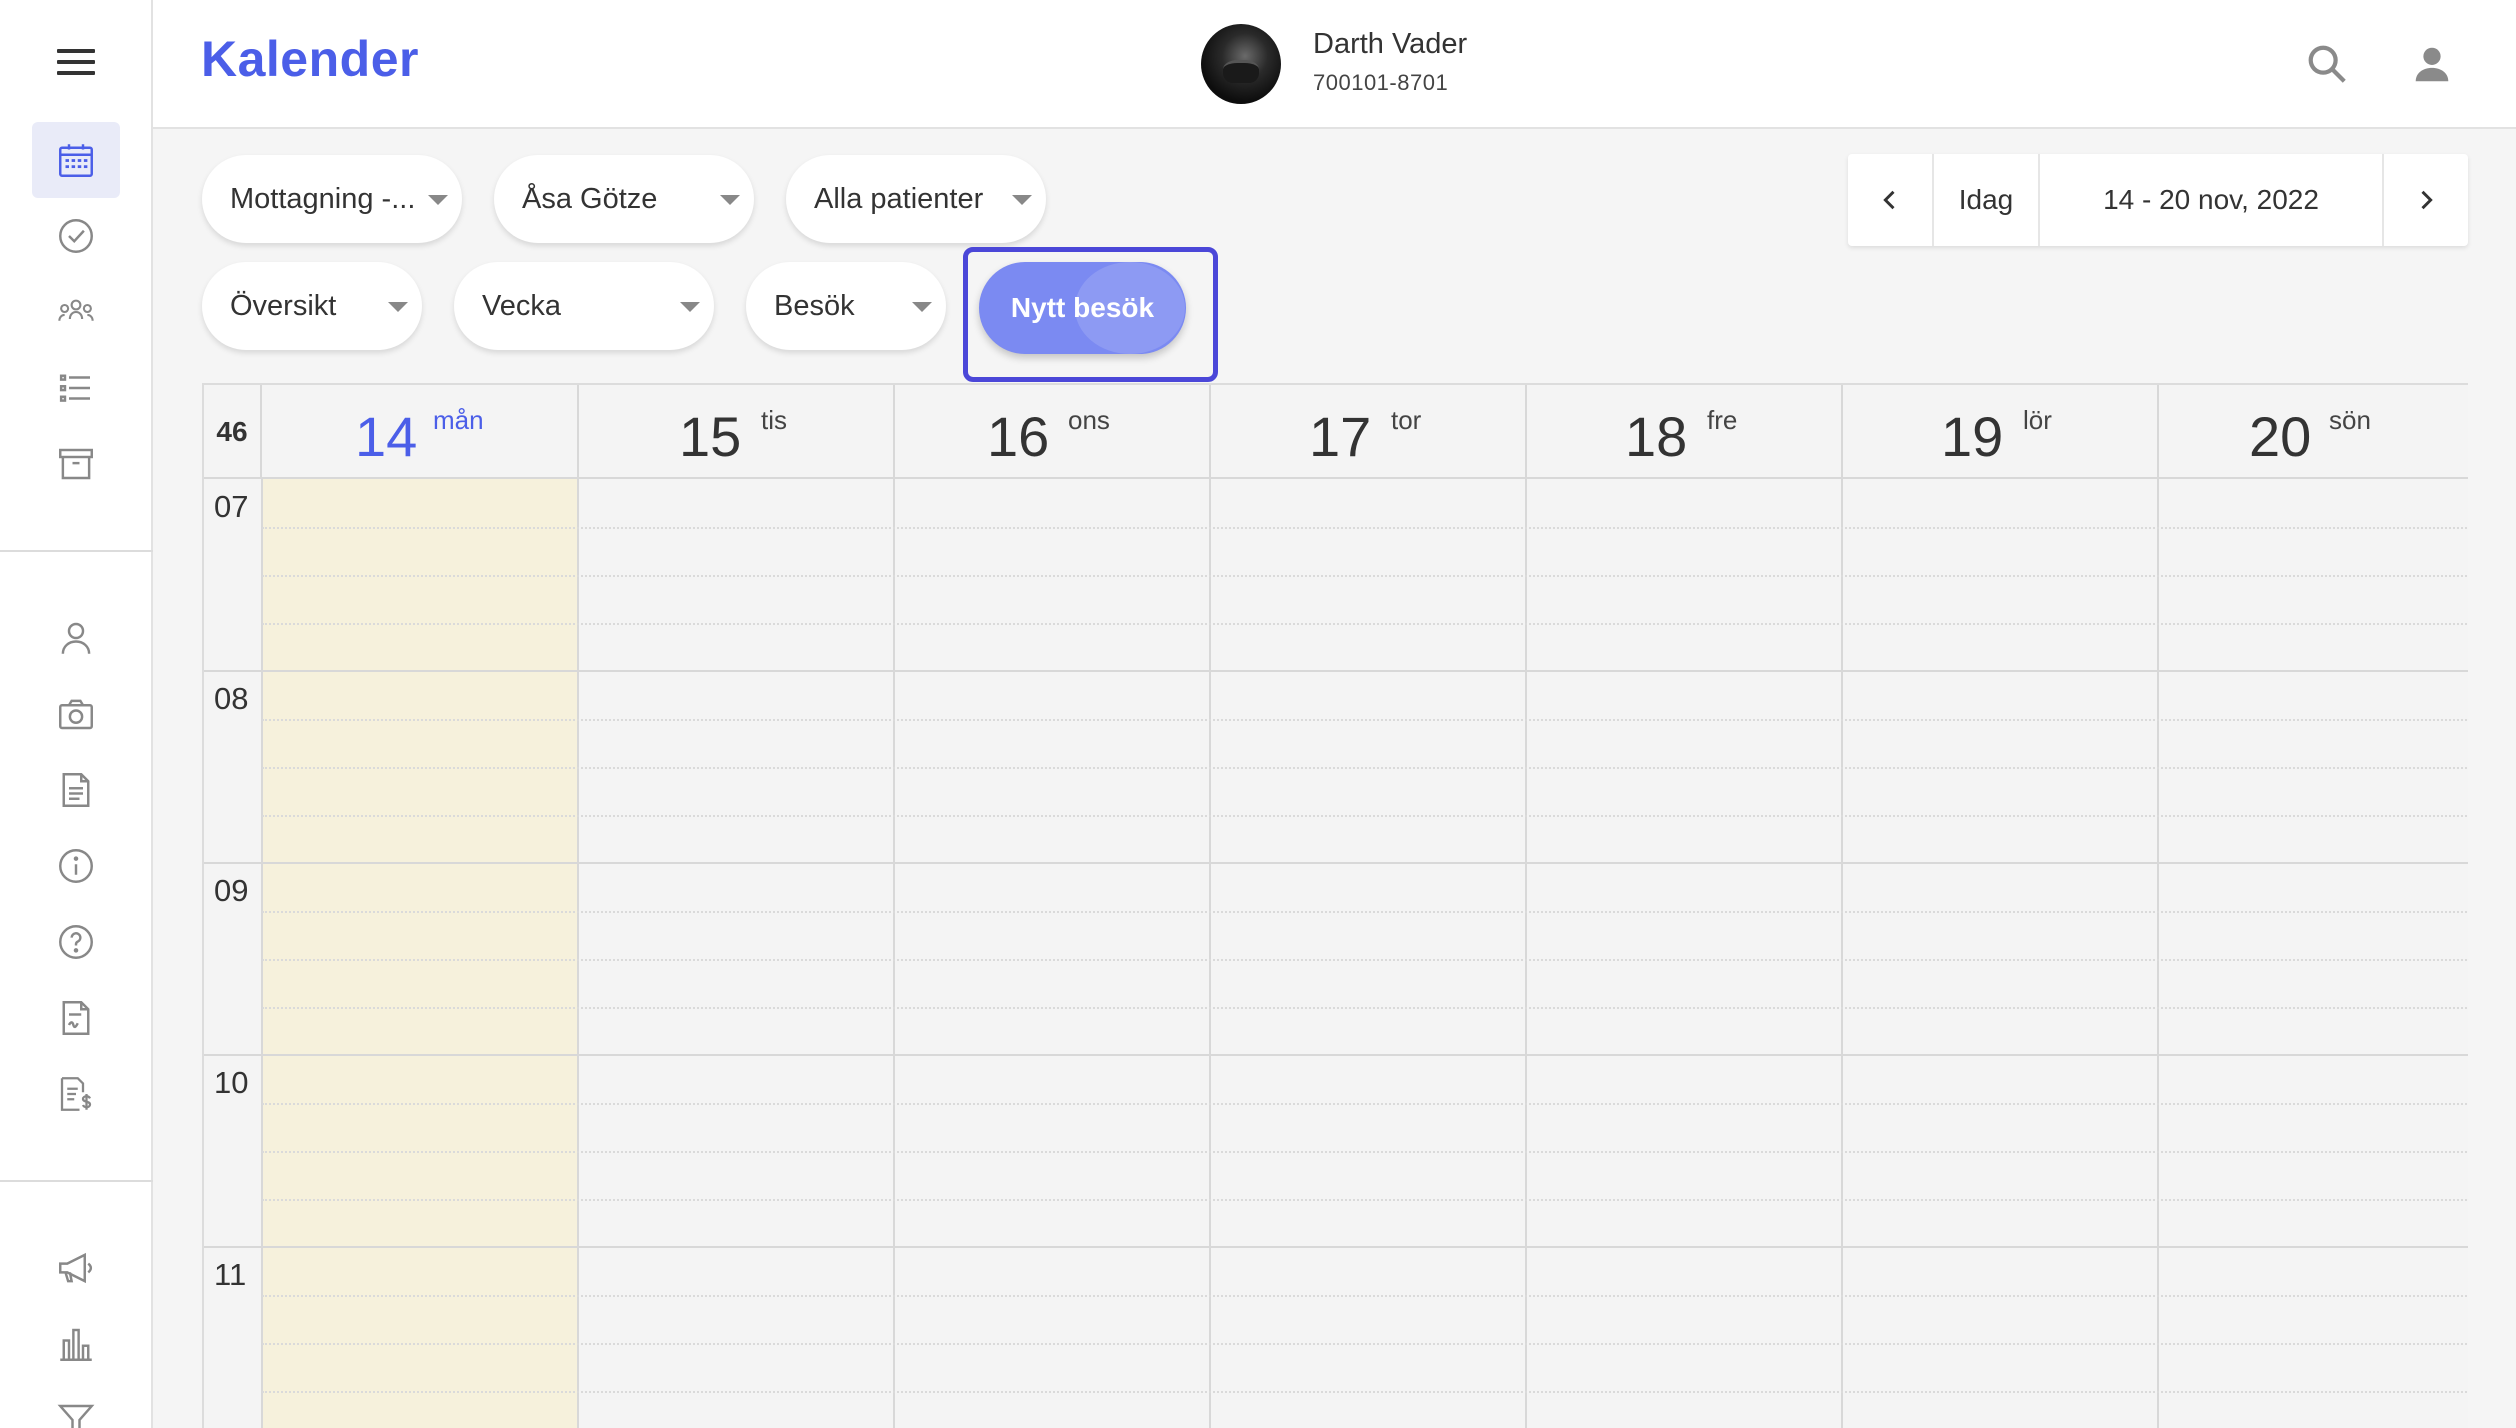 This screenshot has height=1428, width=2516. I want to click on day-header-fri: 18 fre, so click(1685, 432).